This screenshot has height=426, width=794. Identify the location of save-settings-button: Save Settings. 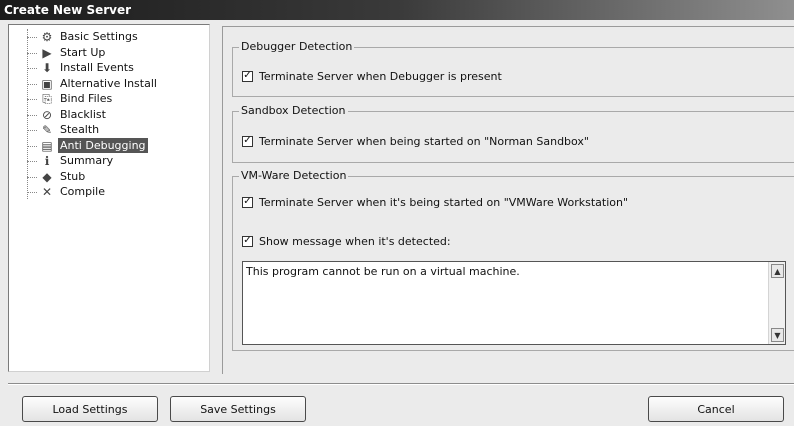
(238, 409).